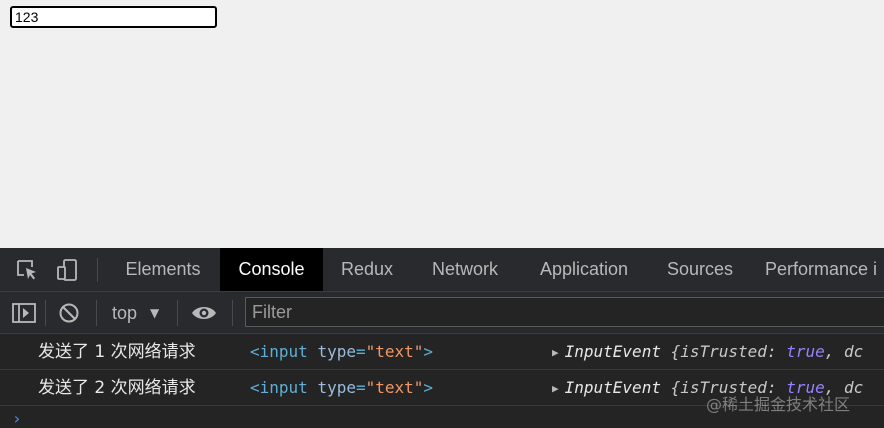  What do you see at coordinates (97, 270) in the screenshot?
I see `tabbar-separator` at bounding box center [97, 270].